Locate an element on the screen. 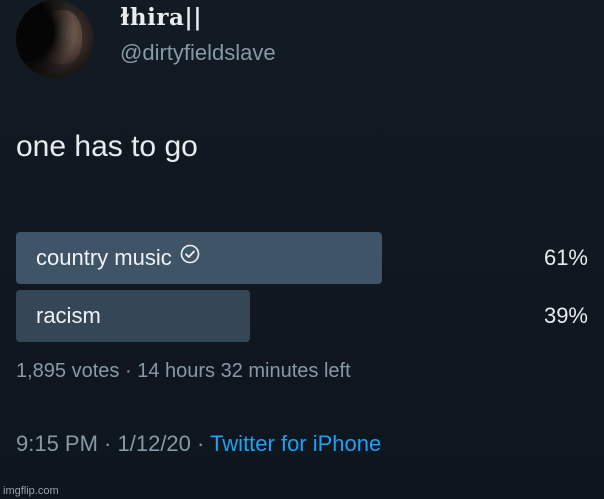  poll-percent-2: 39% is located at coordinates (565, 315).